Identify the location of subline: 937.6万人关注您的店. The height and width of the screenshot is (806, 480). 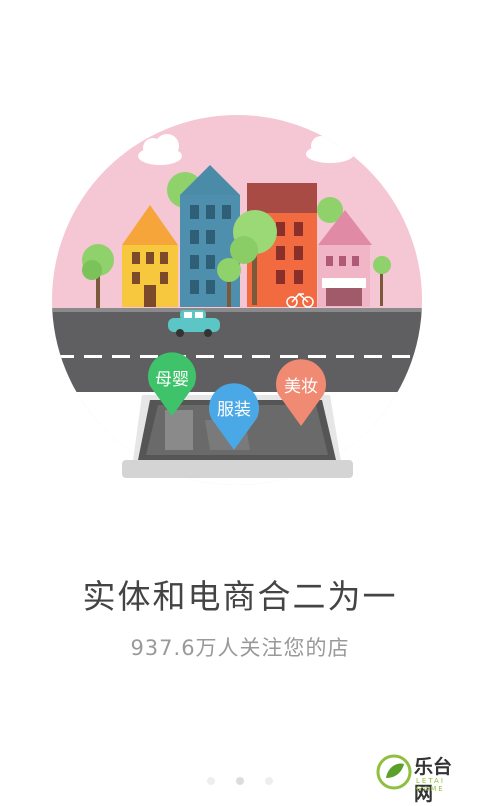
(240, 648).